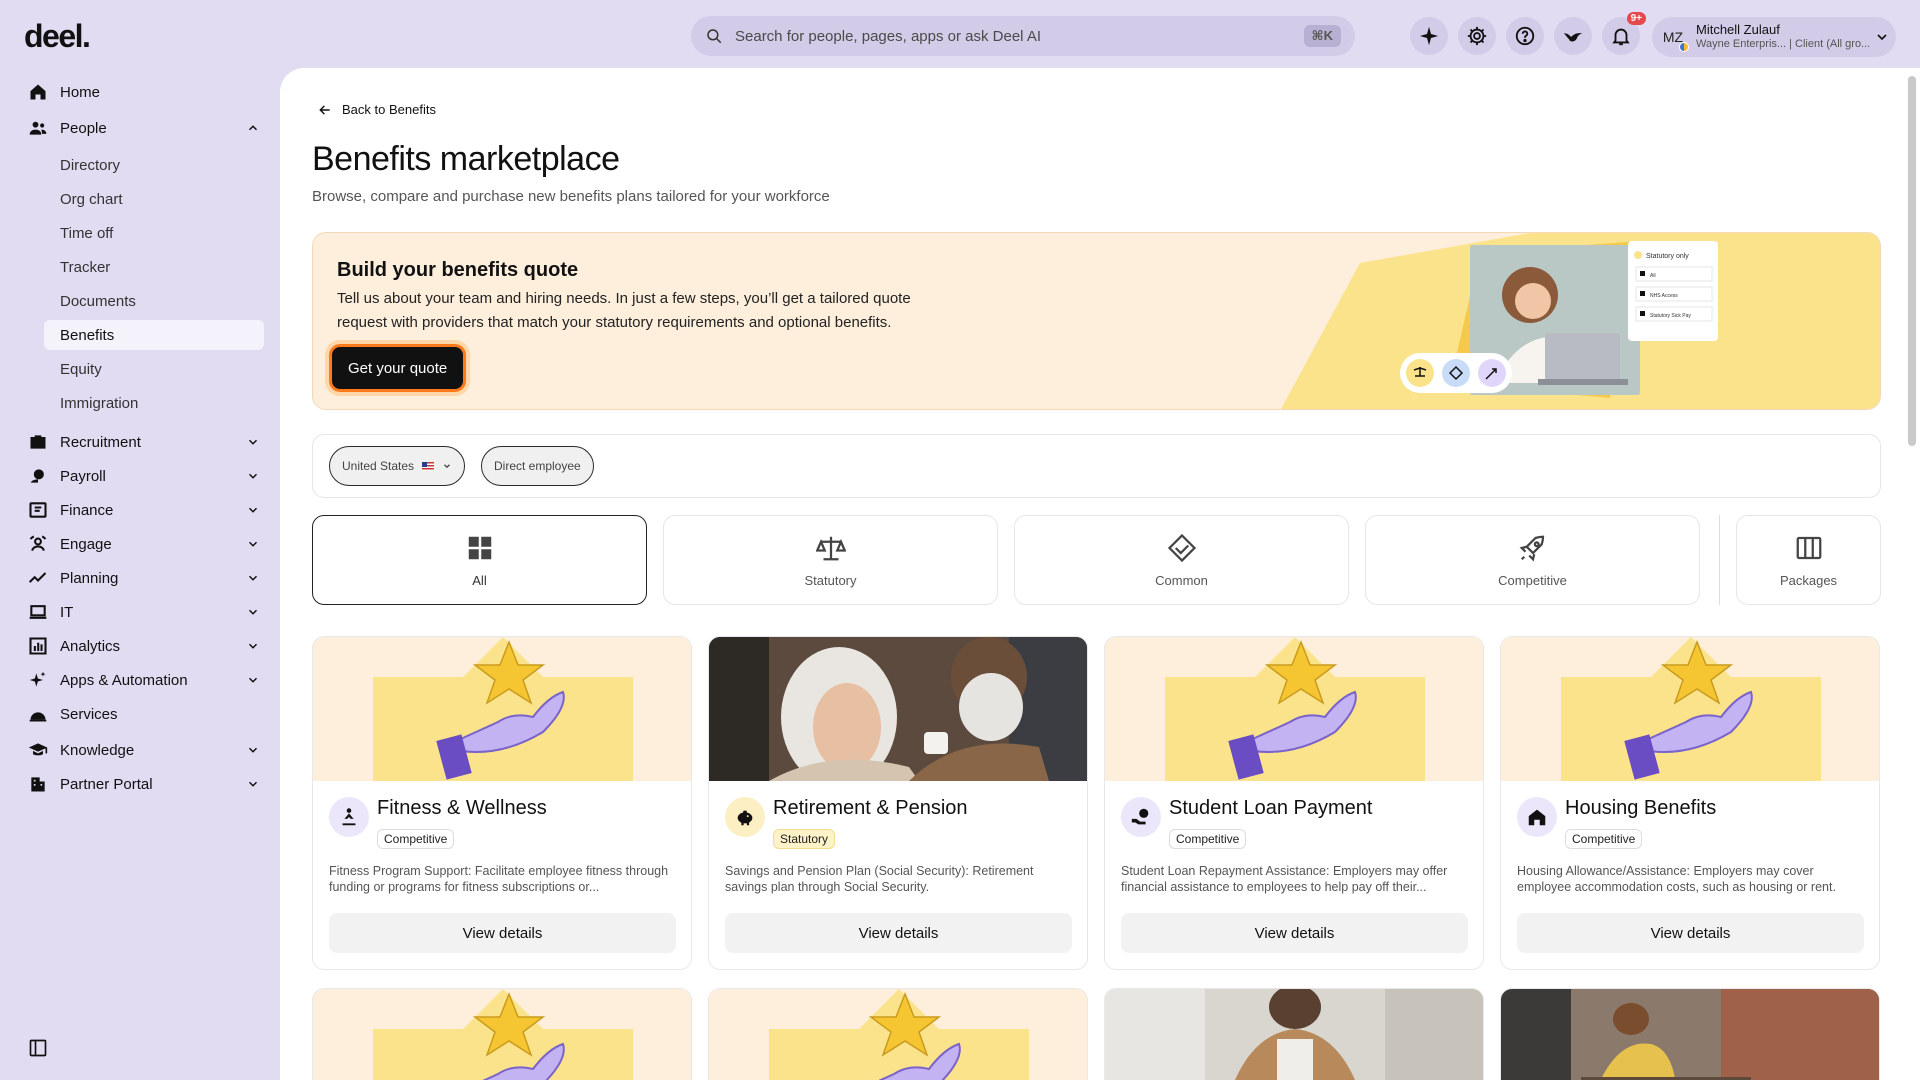  What do you see at coordinates (462, 808) in the screenshot?
I see `card-title: Fitness & Wellness` at bounding box center [462, 808].